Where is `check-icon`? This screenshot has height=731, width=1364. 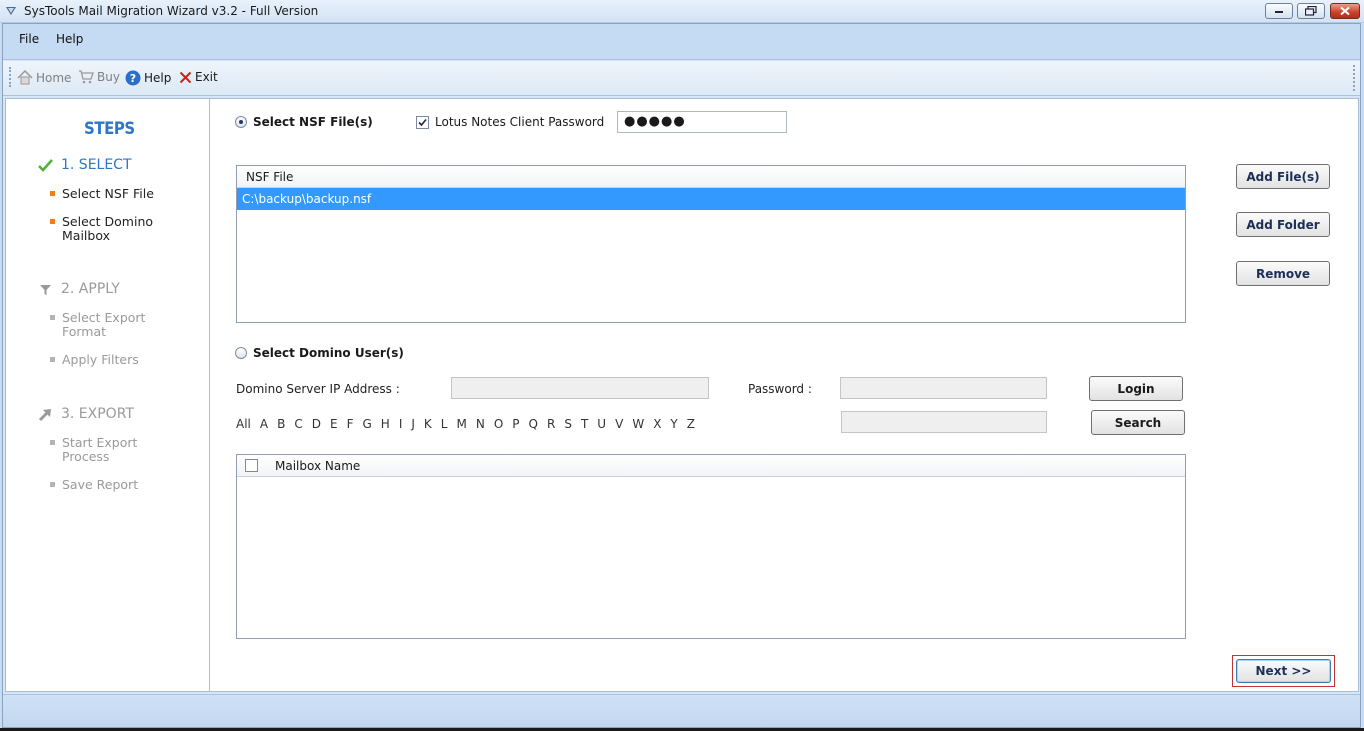
check-icon is located at coordinates (422, 122).